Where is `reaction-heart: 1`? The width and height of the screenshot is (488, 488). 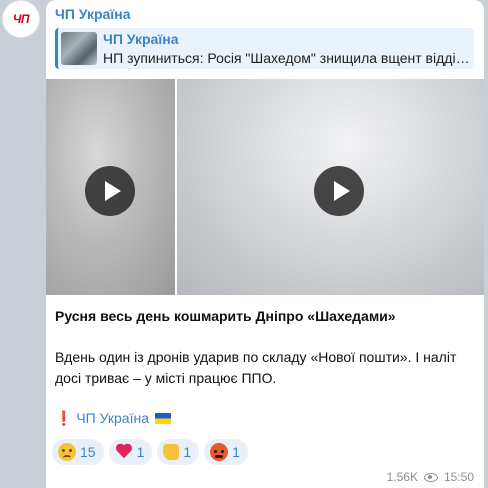
reaction-heart: 1 is located at coordinates (130, 452).